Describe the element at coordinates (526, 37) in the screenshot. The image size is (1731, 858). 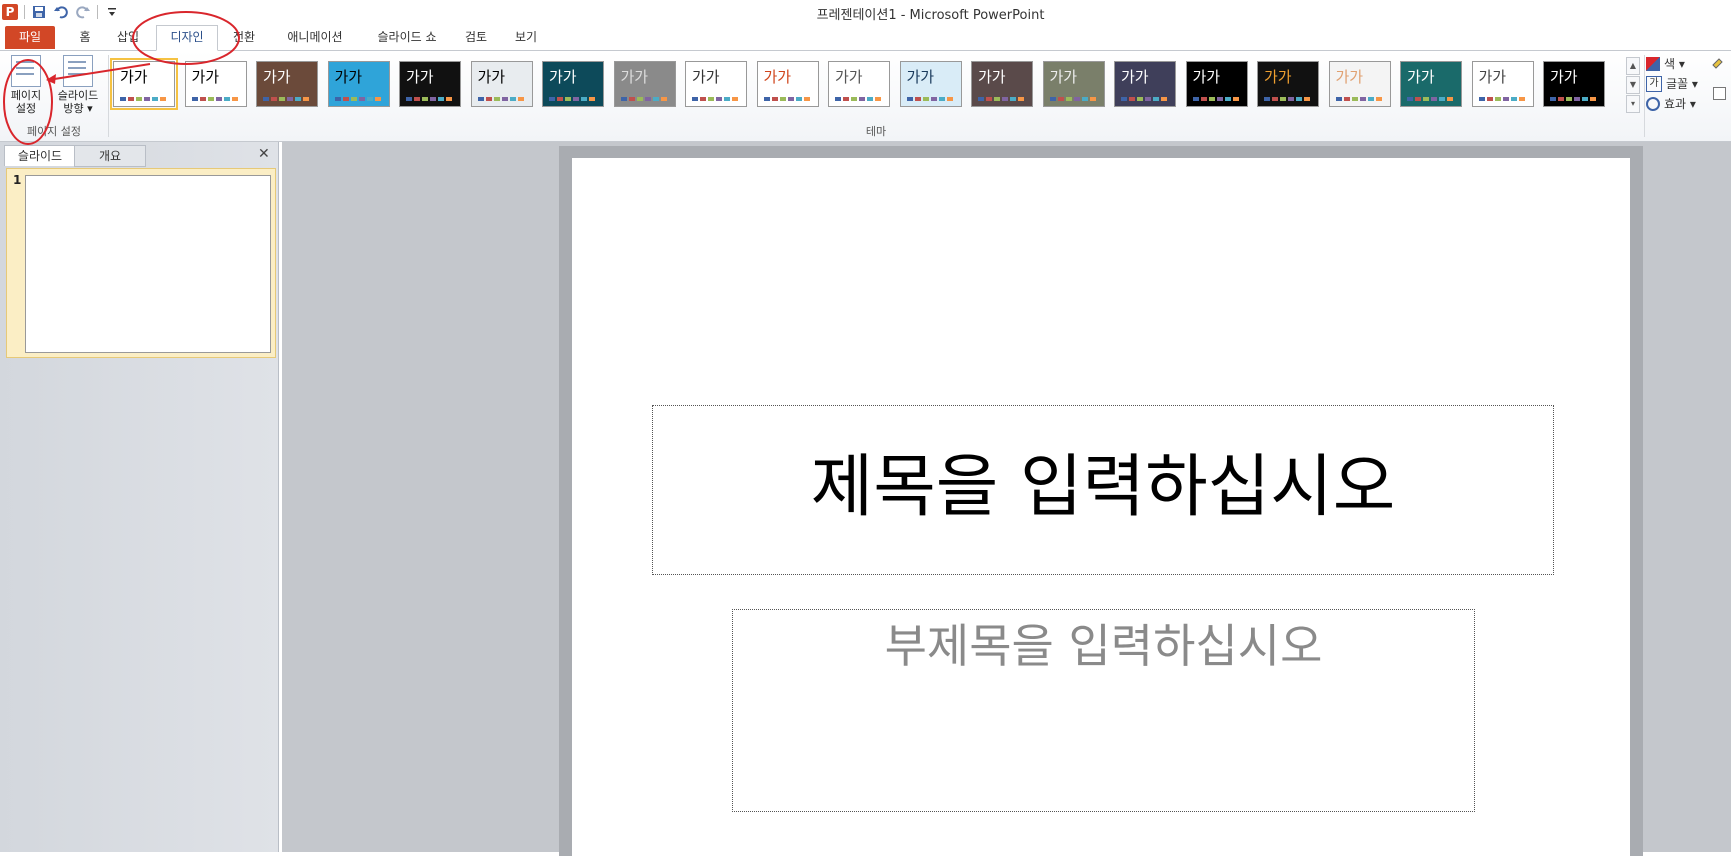
I see `tab-view: 보기` at that location.